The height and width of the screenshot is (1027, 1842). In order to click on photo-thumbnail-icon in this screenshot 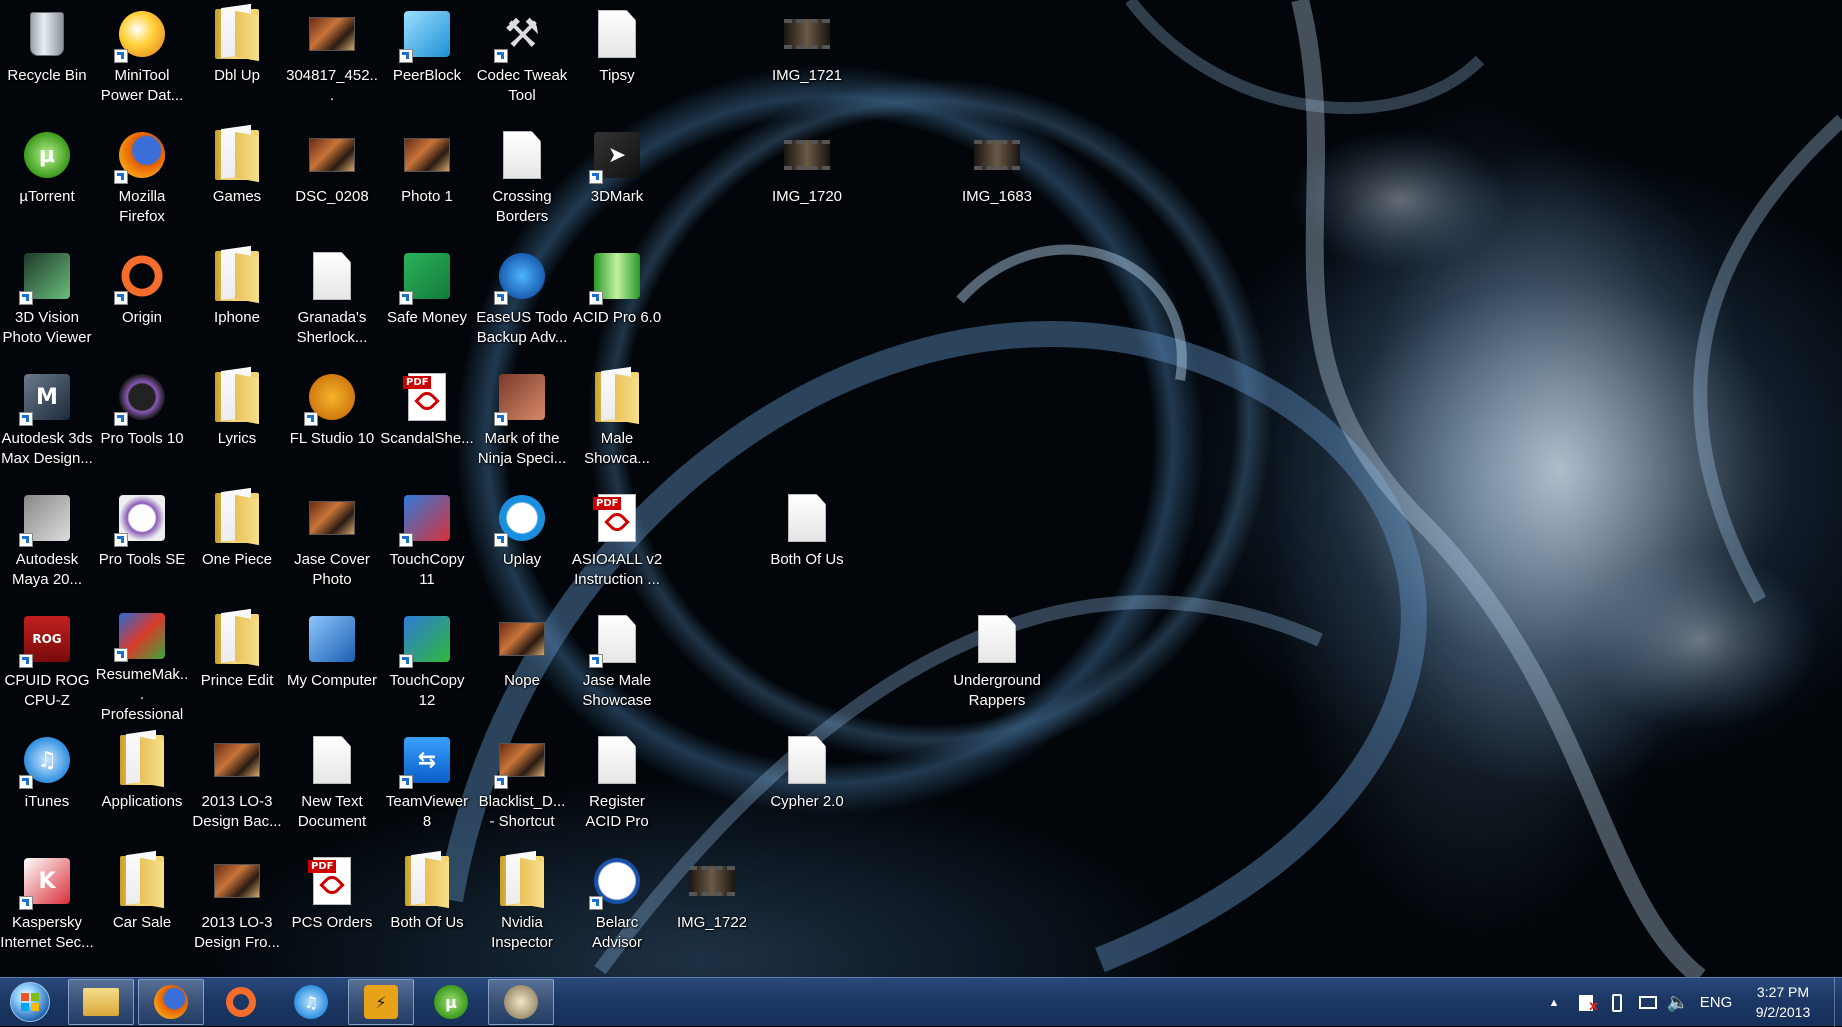, I will do `click(237, 881)`.